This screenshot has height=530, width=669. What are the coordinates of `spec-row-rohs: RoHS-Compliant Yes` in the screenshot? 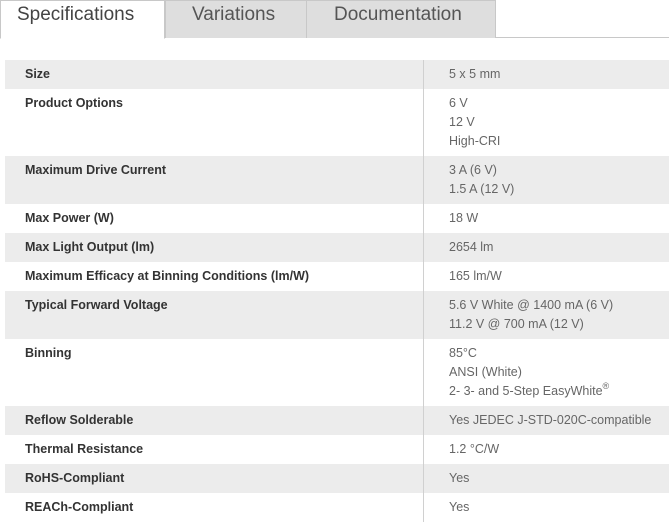 It's located at (337, 478).